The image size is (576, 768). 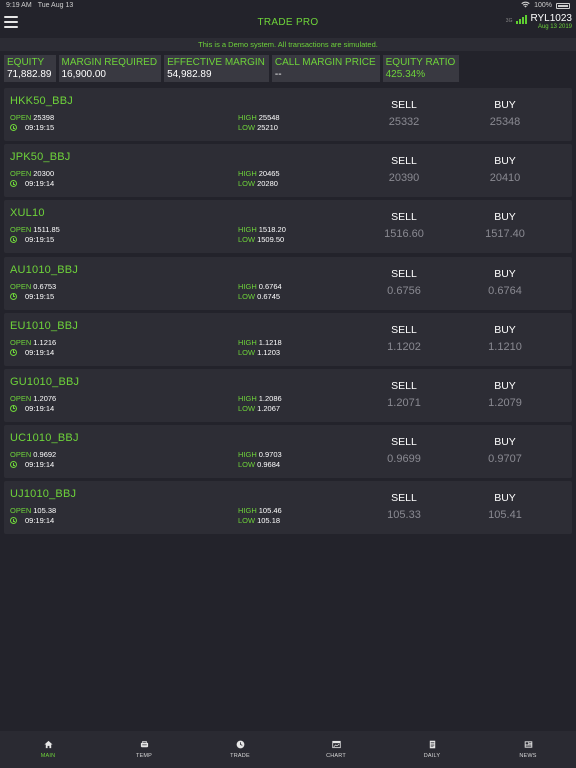 I want to click on buy-button: BUY 20410, so click(x=505, y=169).